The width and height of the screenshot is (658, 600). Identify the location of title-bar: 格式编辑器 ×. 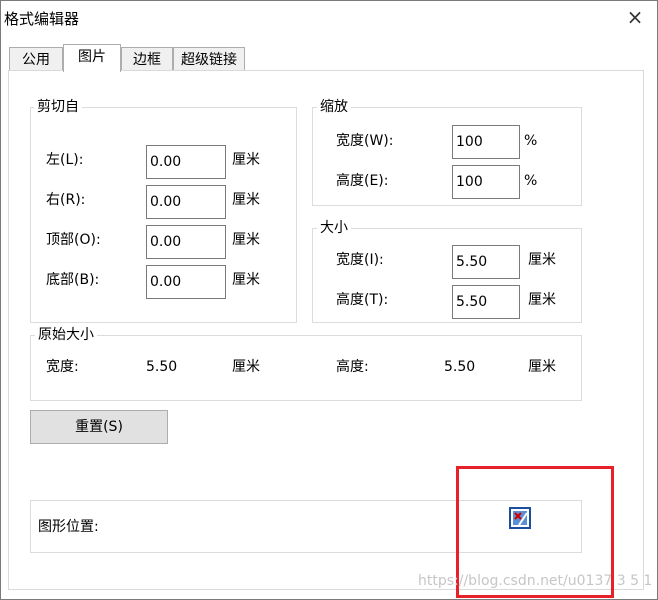
(329, 18).